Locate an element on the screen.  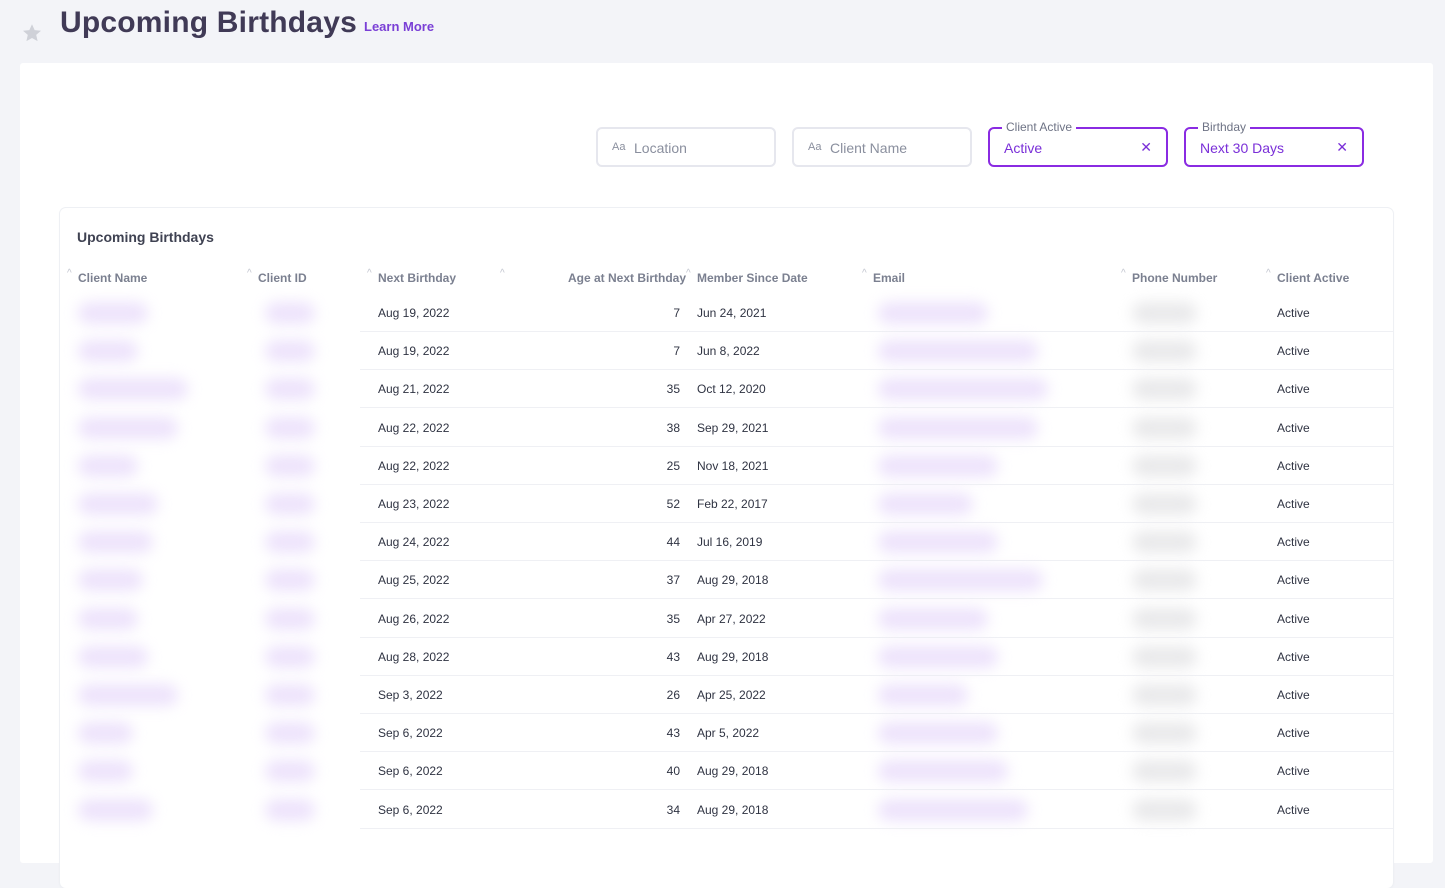
member-since-cell: Aug 29, 2018 is located at coordinates (733, 809).